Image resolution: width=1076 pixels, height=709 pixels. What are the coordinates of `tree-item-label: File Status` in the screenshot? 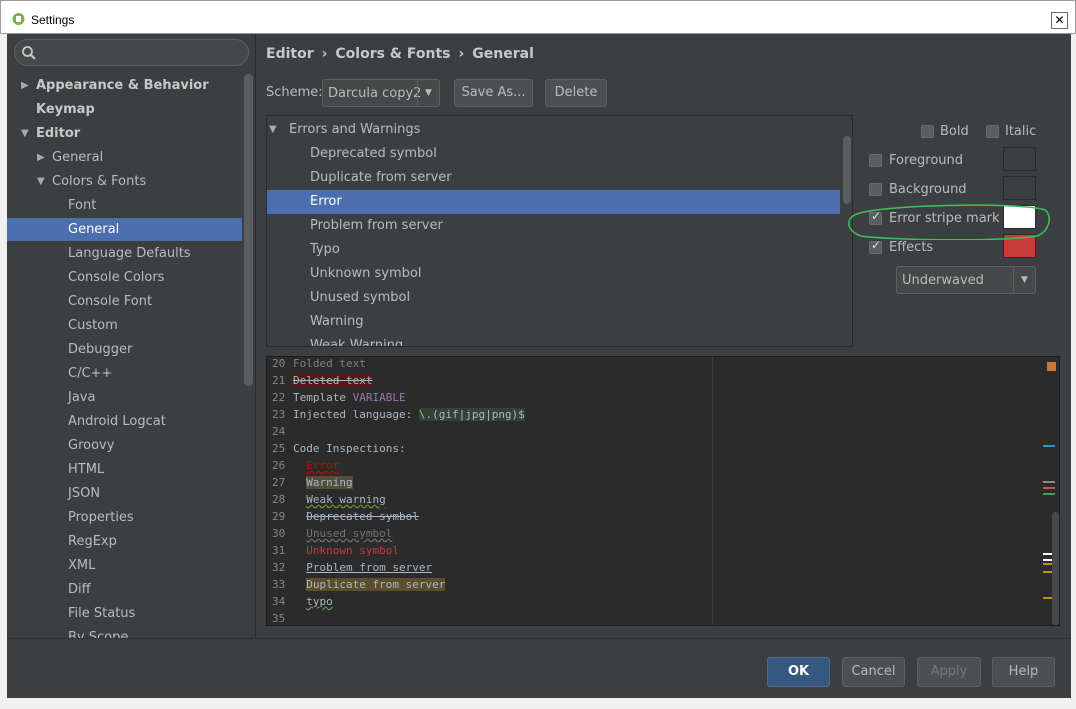 It's located at (102, 613).